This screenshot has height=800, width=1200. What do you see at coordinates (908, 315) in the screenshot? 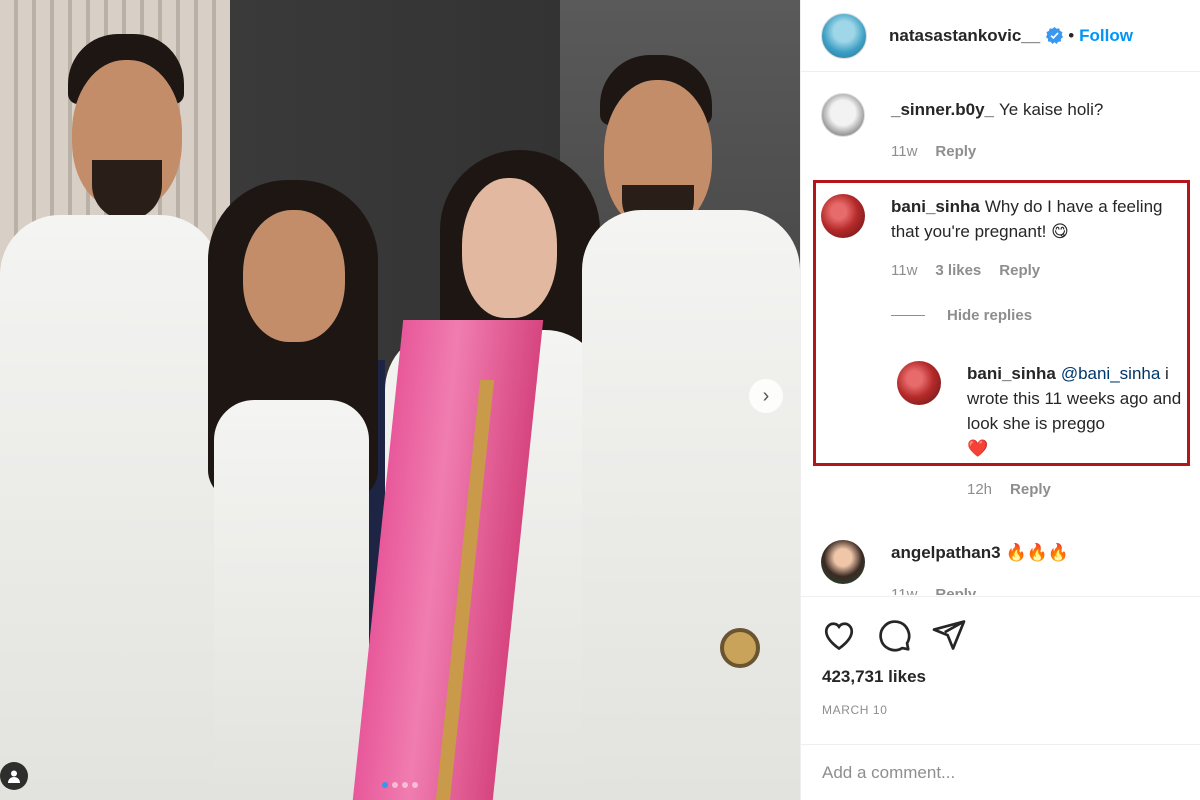
I see `divider-line` at bounding box center [908, 315].